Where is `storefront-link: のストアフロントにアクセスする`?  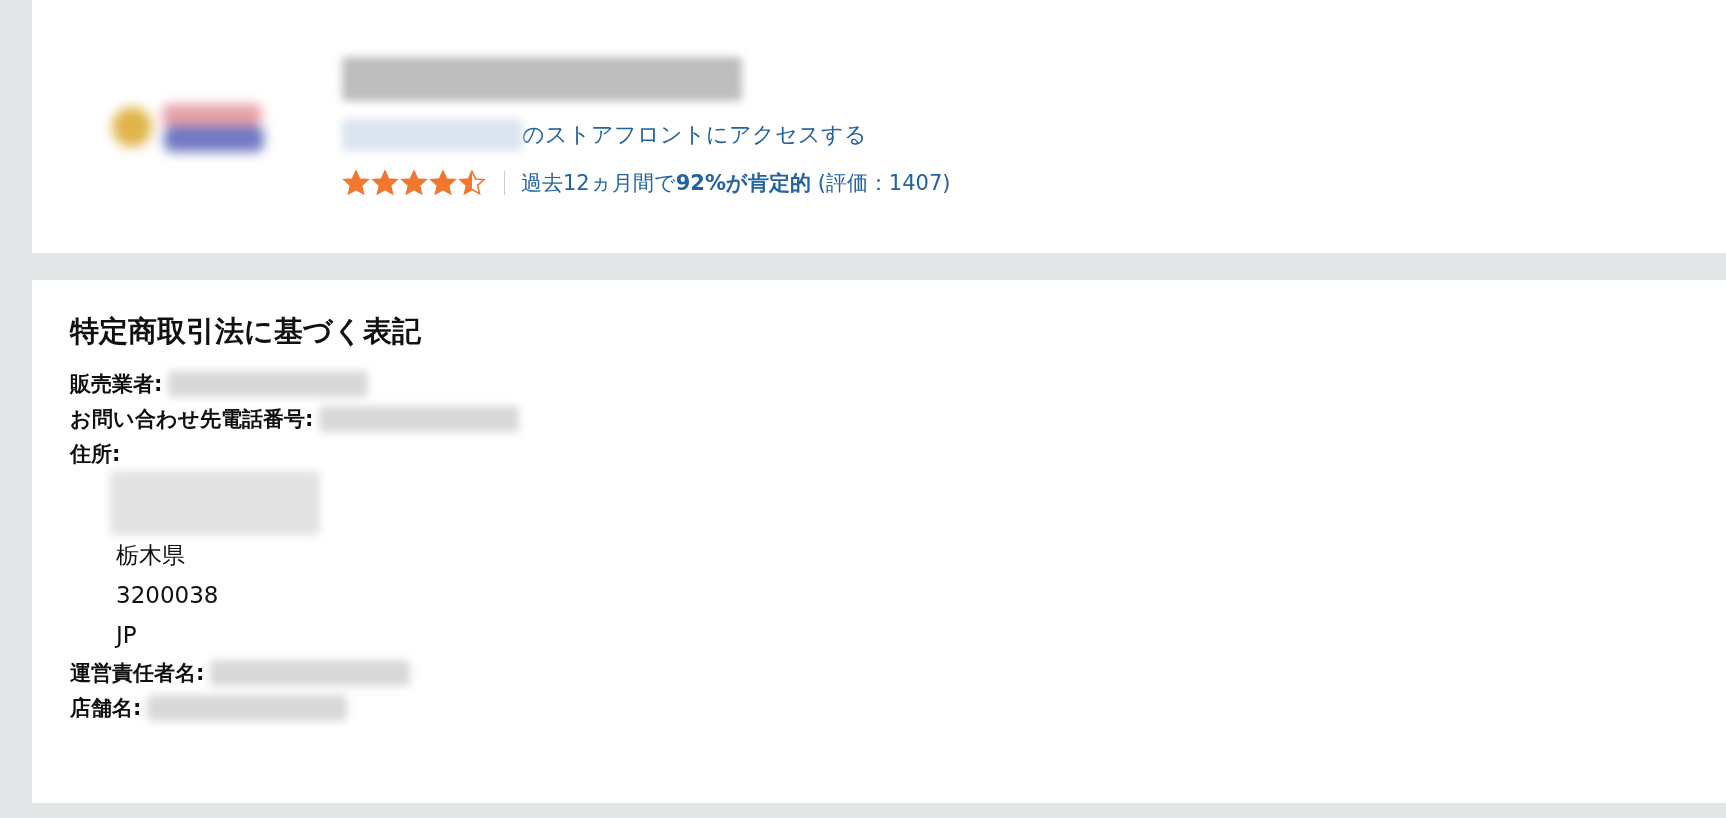
storefront-link: のストアフロントにアクセスする is located at coordinates (694, 134).